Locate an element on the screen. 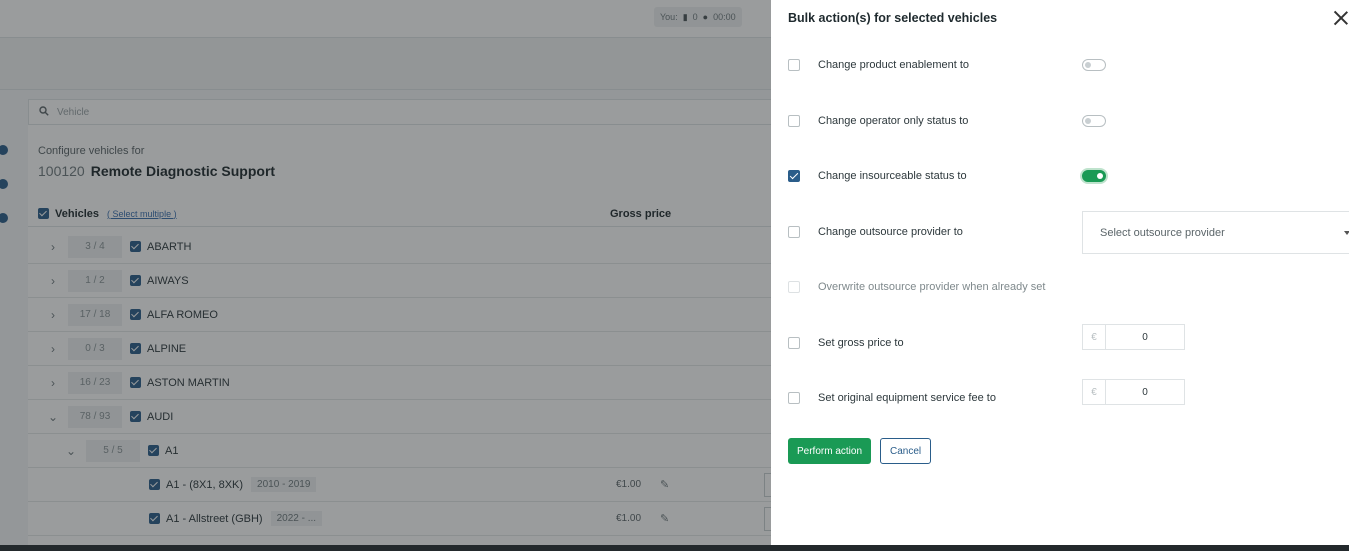 The height and width of the screenshot is (551, 1349). gross-price-field: € 0 is located at coordinates (1133, 337).